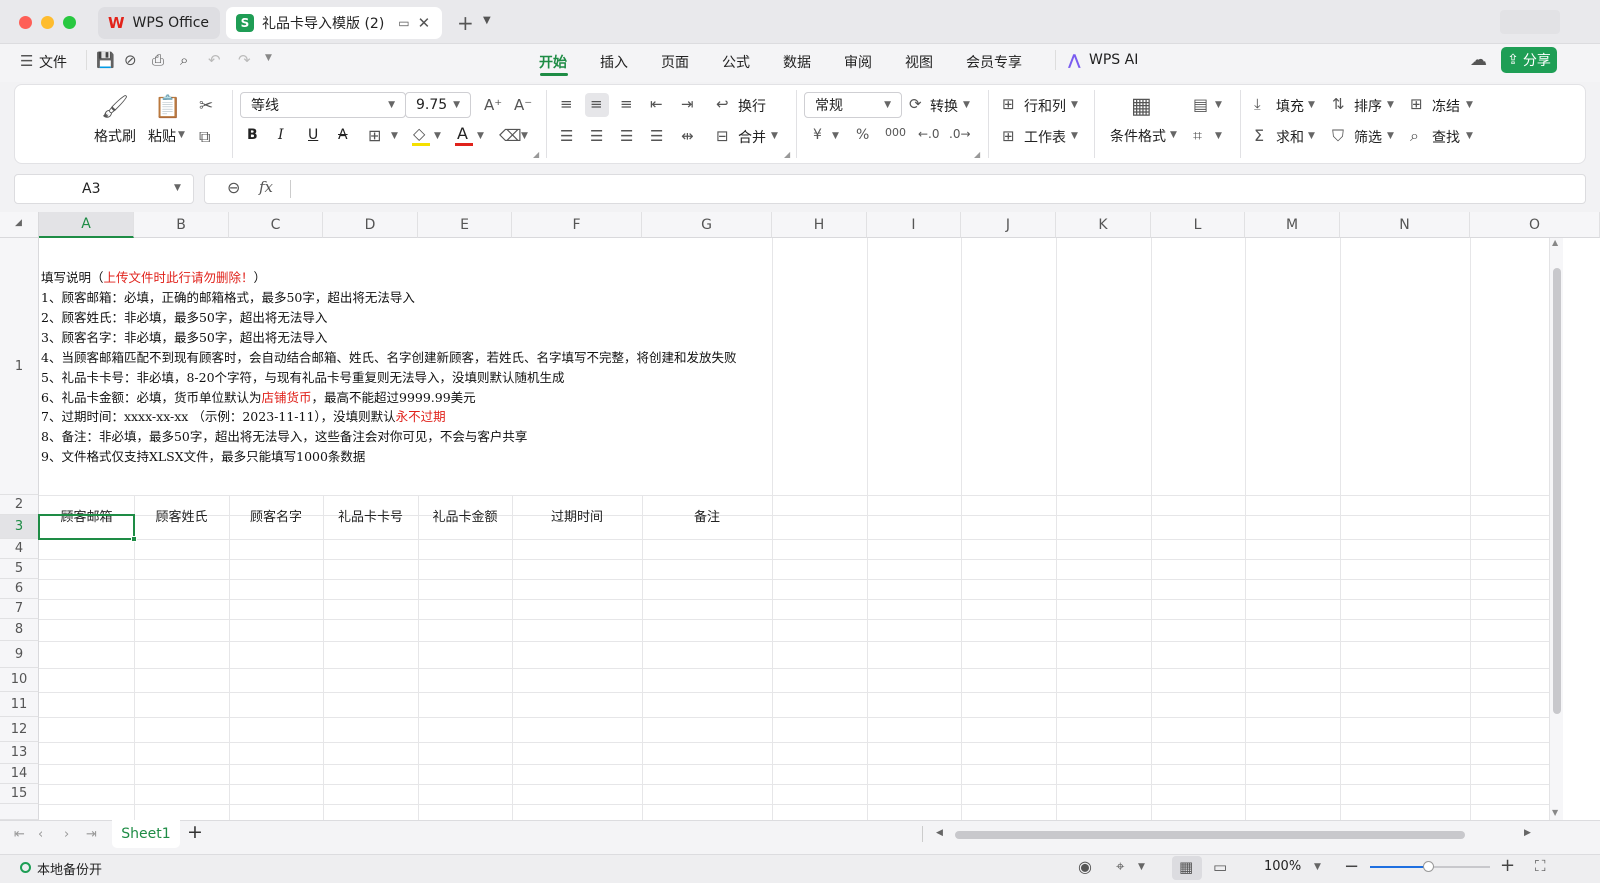 The image size is (1600, 883). I want to click on row-header-4: 4, so click(19, 549).